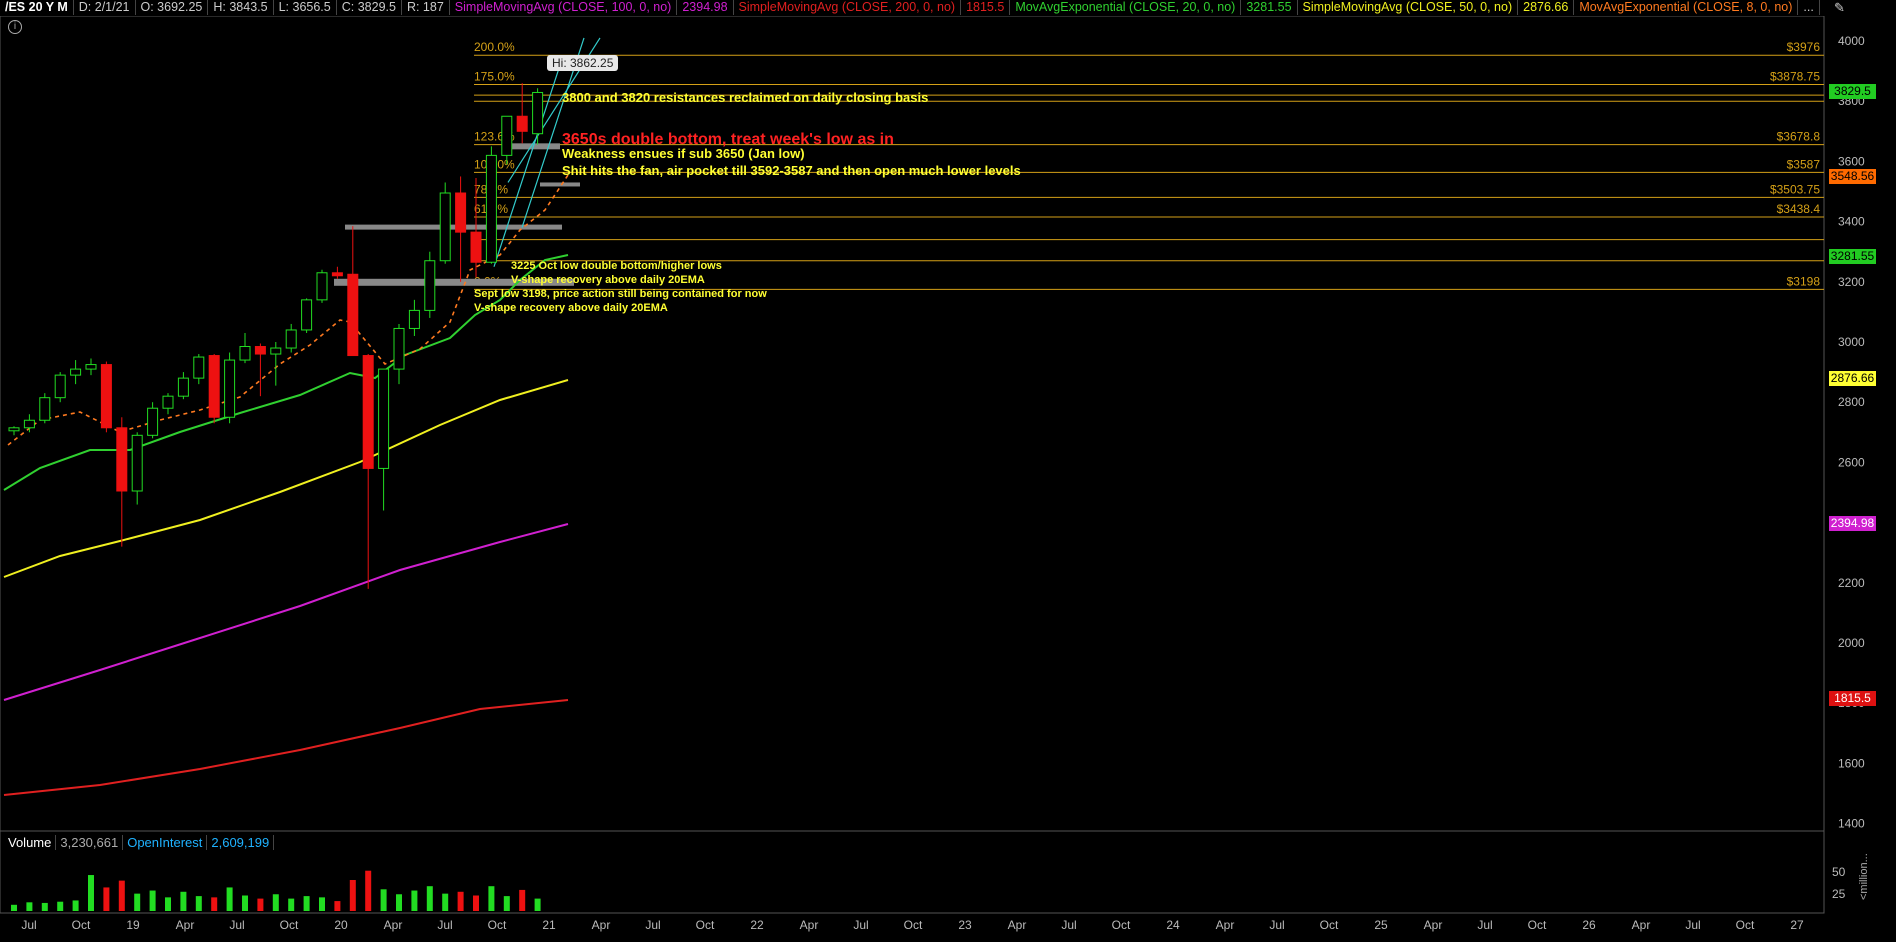  Describe the element at coordinates (172, 7) in the screenshot. I see `open-label: O: 3692.25` at that location.